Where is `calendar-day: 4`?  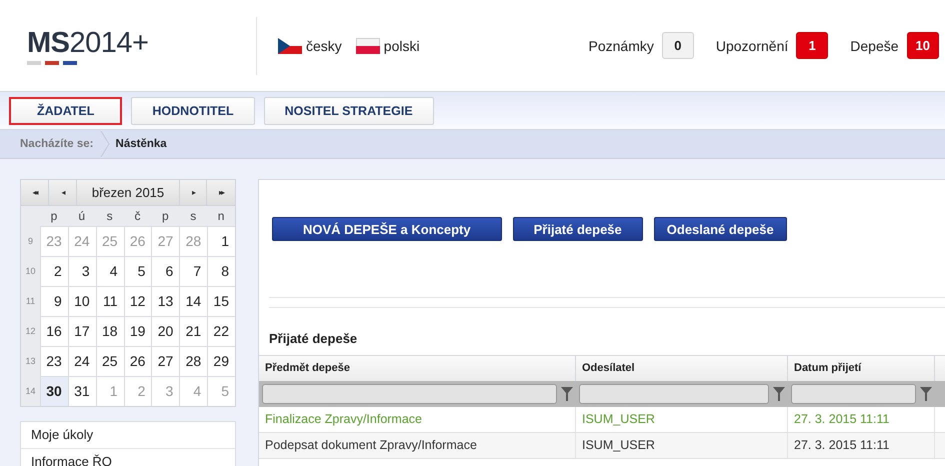 calendar-day: 4 is located at coordinates (110, 271).